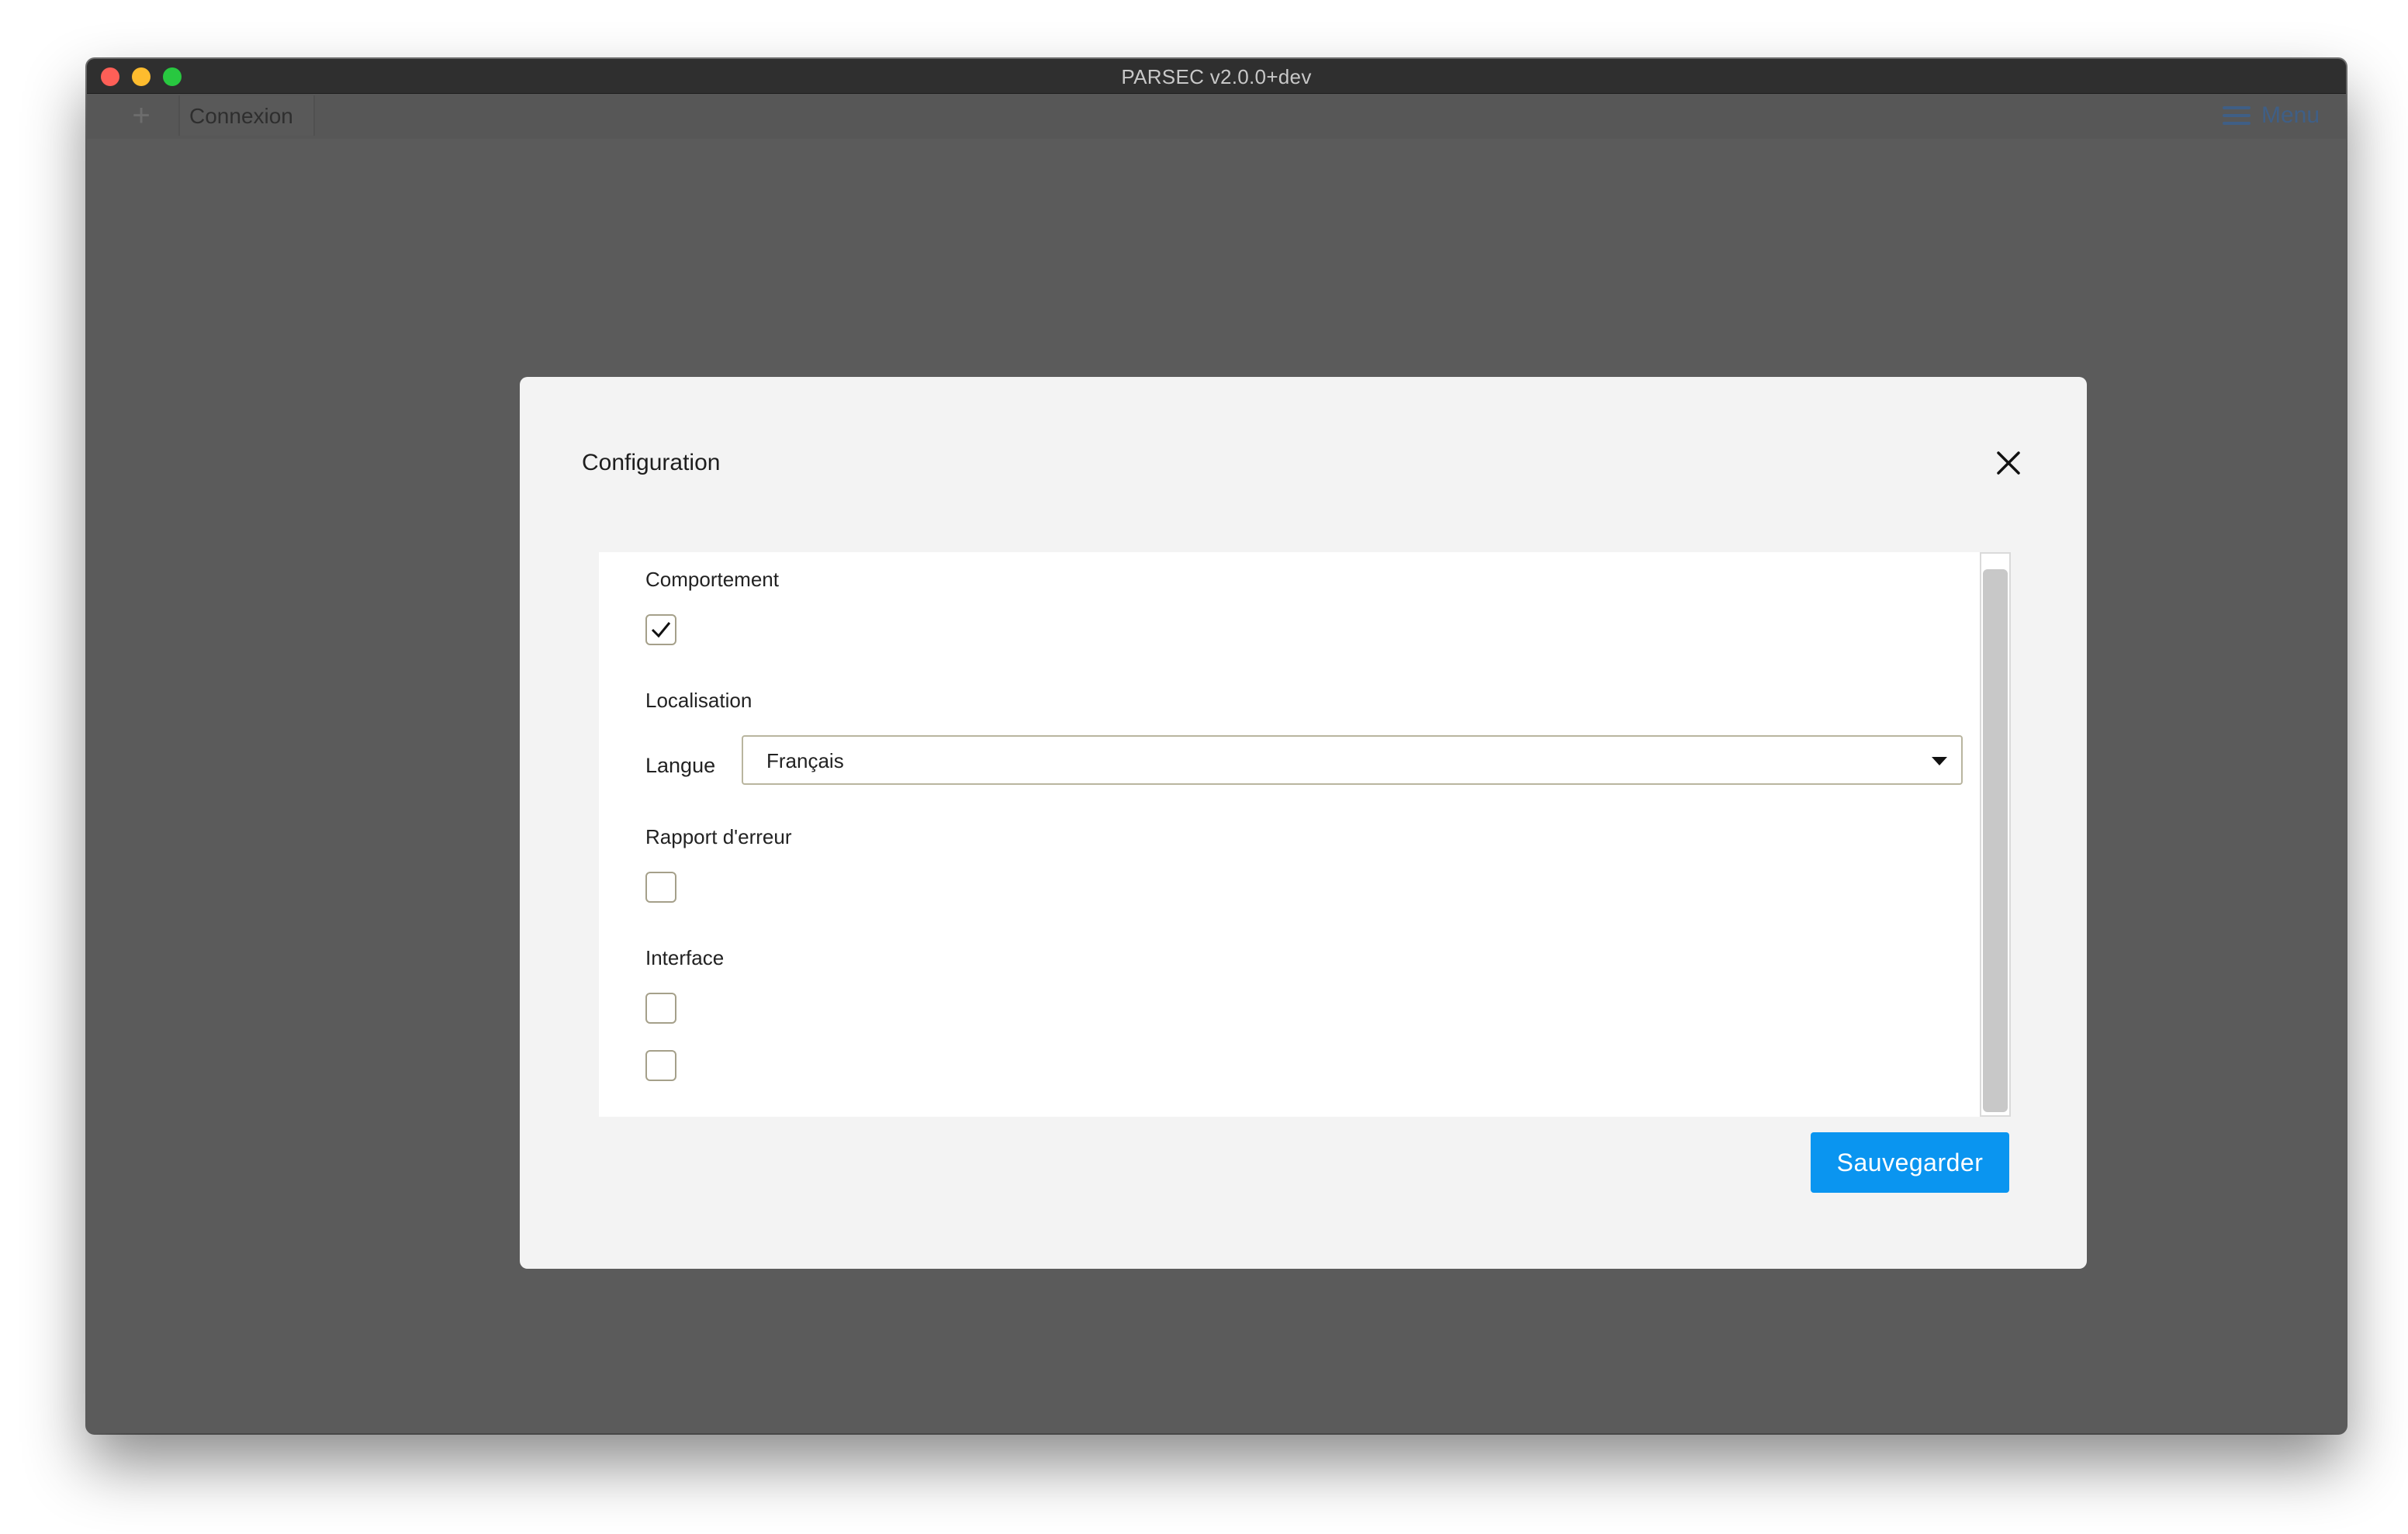 This screenshot has width=2408, height=1534. What do you see at coordinates (680, 765) in the screenshot?
I see `language-label: Langue` at bounding box center [680, 765].